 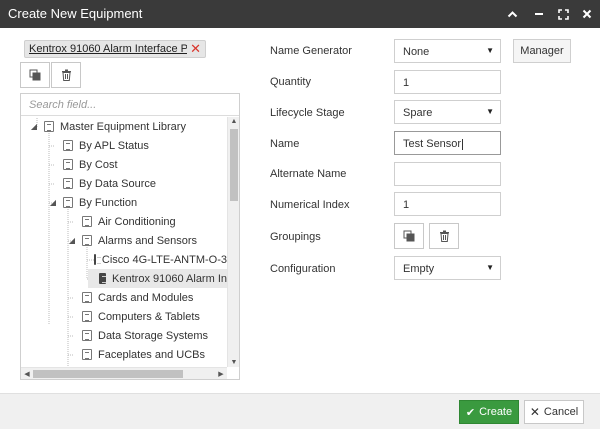 I want to click on name-generator-label: Name Generator, so click(x=311, y=51).